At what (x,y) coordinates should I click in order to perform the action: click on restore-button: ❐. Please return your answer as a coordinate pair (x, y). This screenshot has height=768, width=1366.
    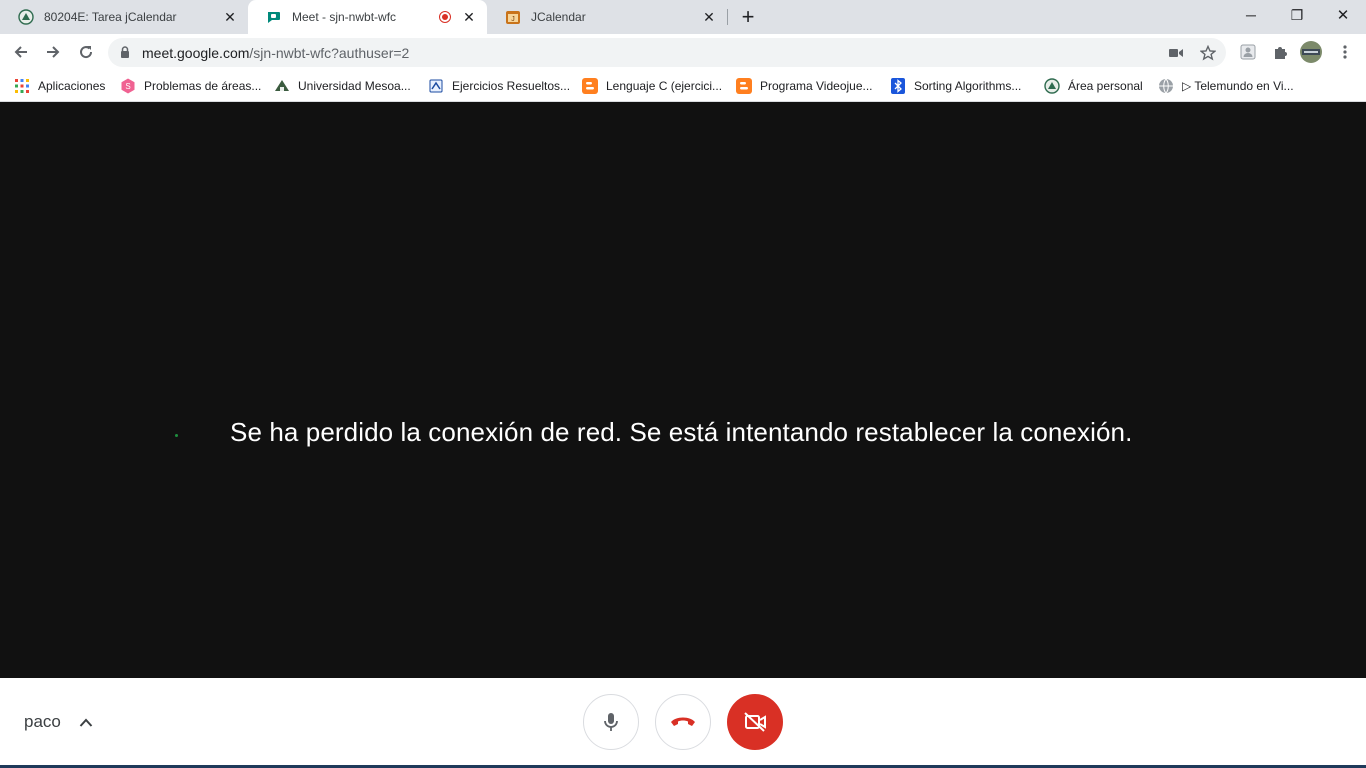
    Looking at the image, I should click on (1297, 15).